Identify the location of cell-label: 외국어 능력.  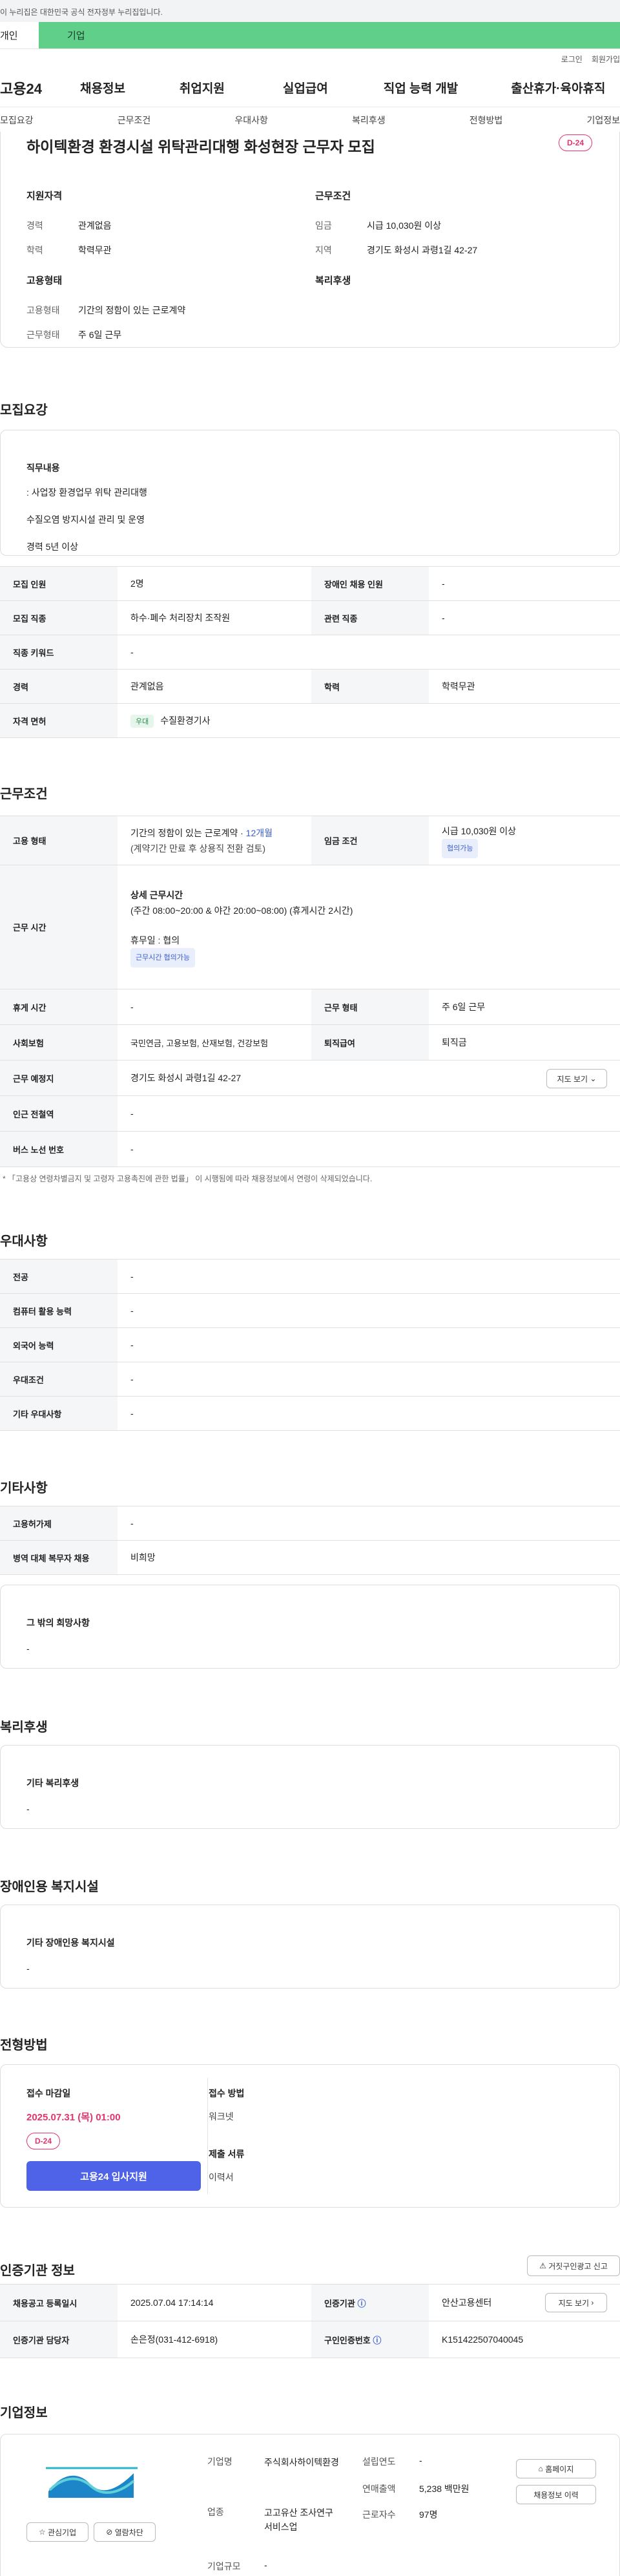
(59, 1344).